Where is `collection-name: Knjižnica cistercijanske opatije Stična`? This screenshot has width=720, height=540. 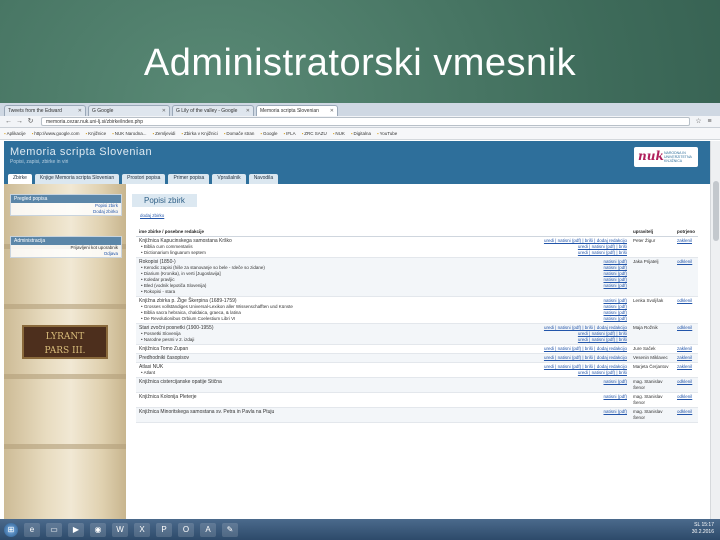 collection-name: Knjižnica cistercijanske opatije Stična is located at coordinates (180, 382).